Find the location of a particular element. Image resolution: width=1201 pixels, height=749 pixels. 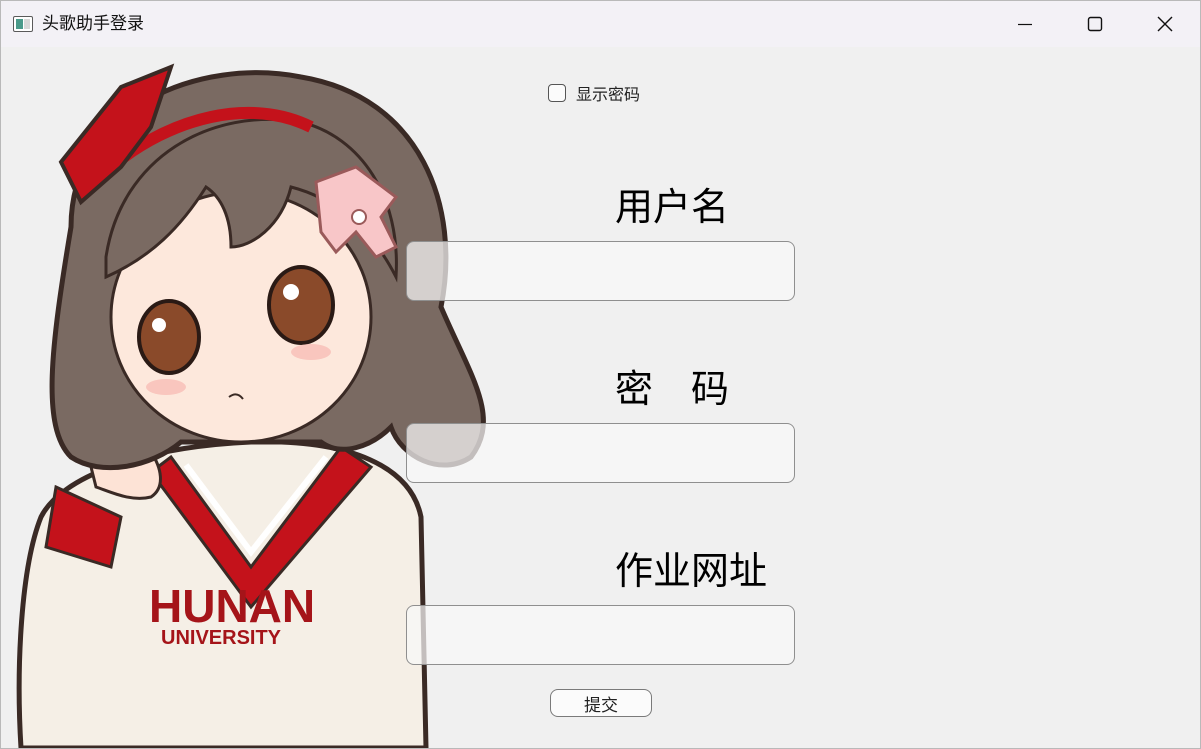

close-button is located at coordinates (1165, 24).